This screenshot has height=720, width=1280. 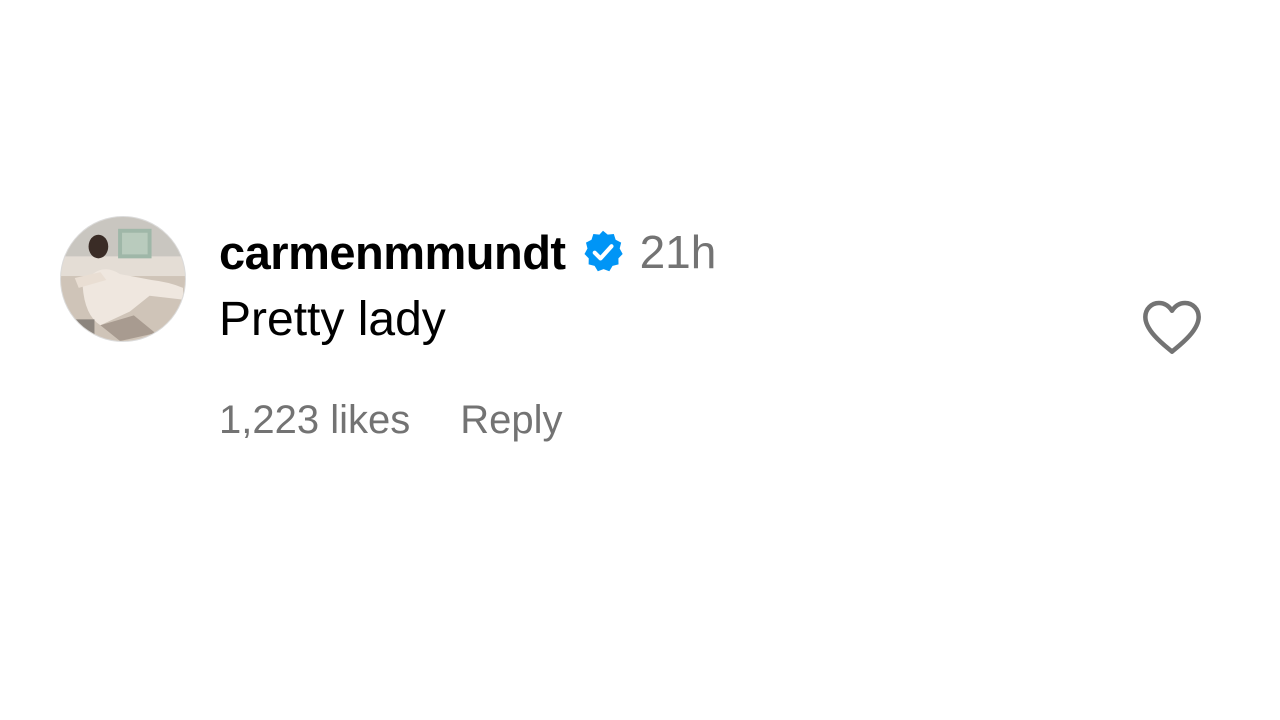 What do you see at coordinates (678, 252) in the screenshot?
I see `comment-timestamp: 21h` at bounding box center [678, 252].